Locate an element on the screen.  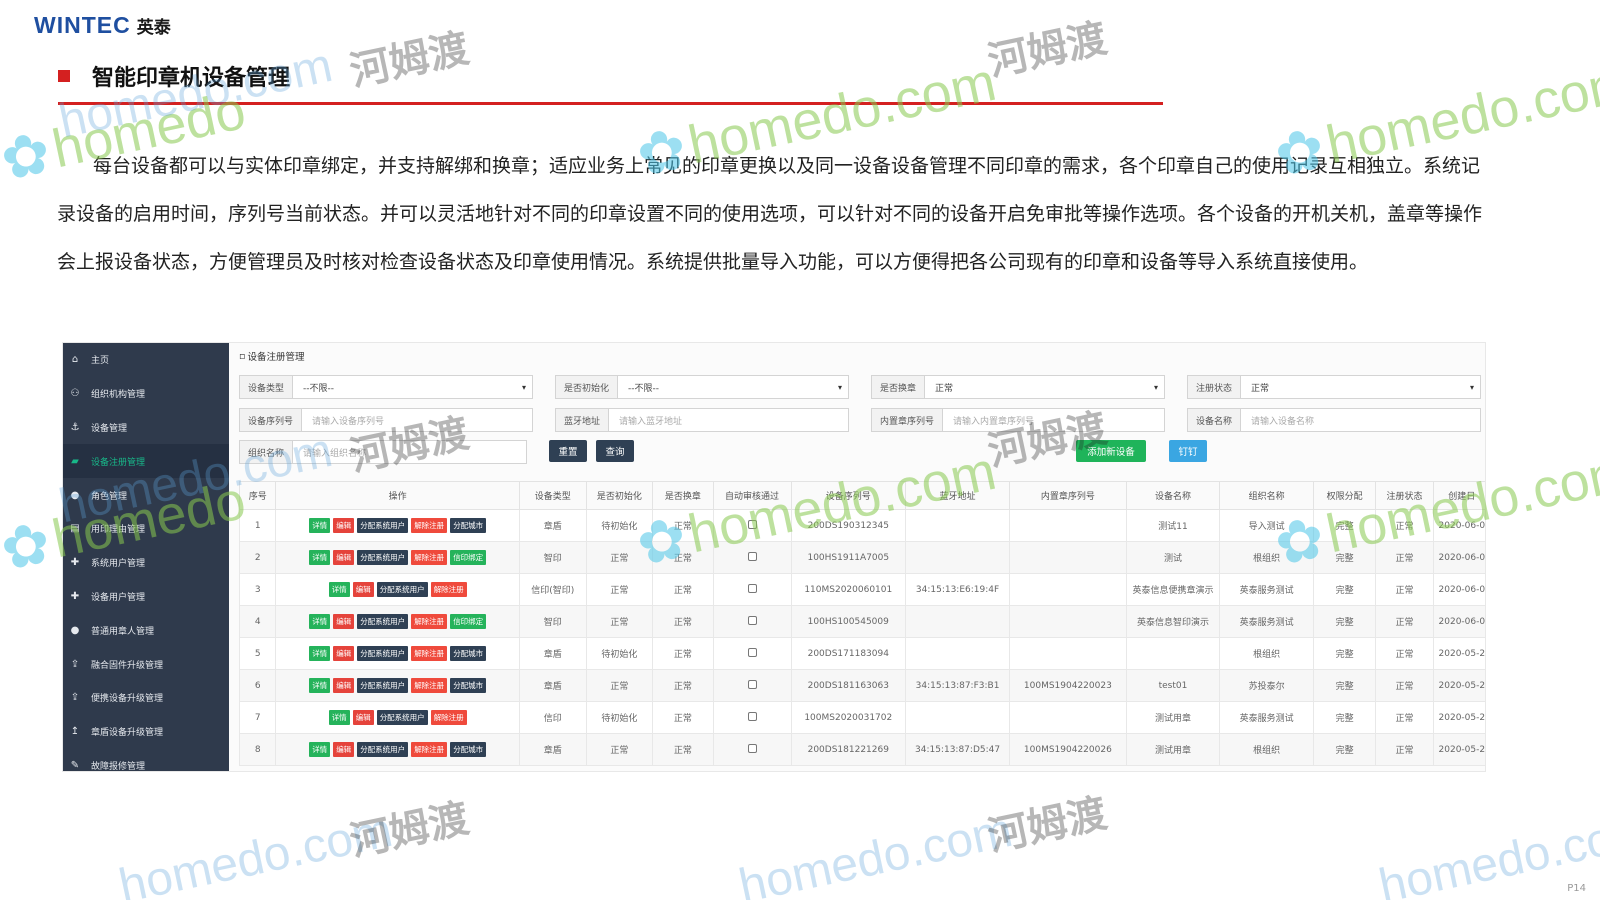
sidebar-item: ▤ 用印理由管理 is located at coordinates (146, 529).